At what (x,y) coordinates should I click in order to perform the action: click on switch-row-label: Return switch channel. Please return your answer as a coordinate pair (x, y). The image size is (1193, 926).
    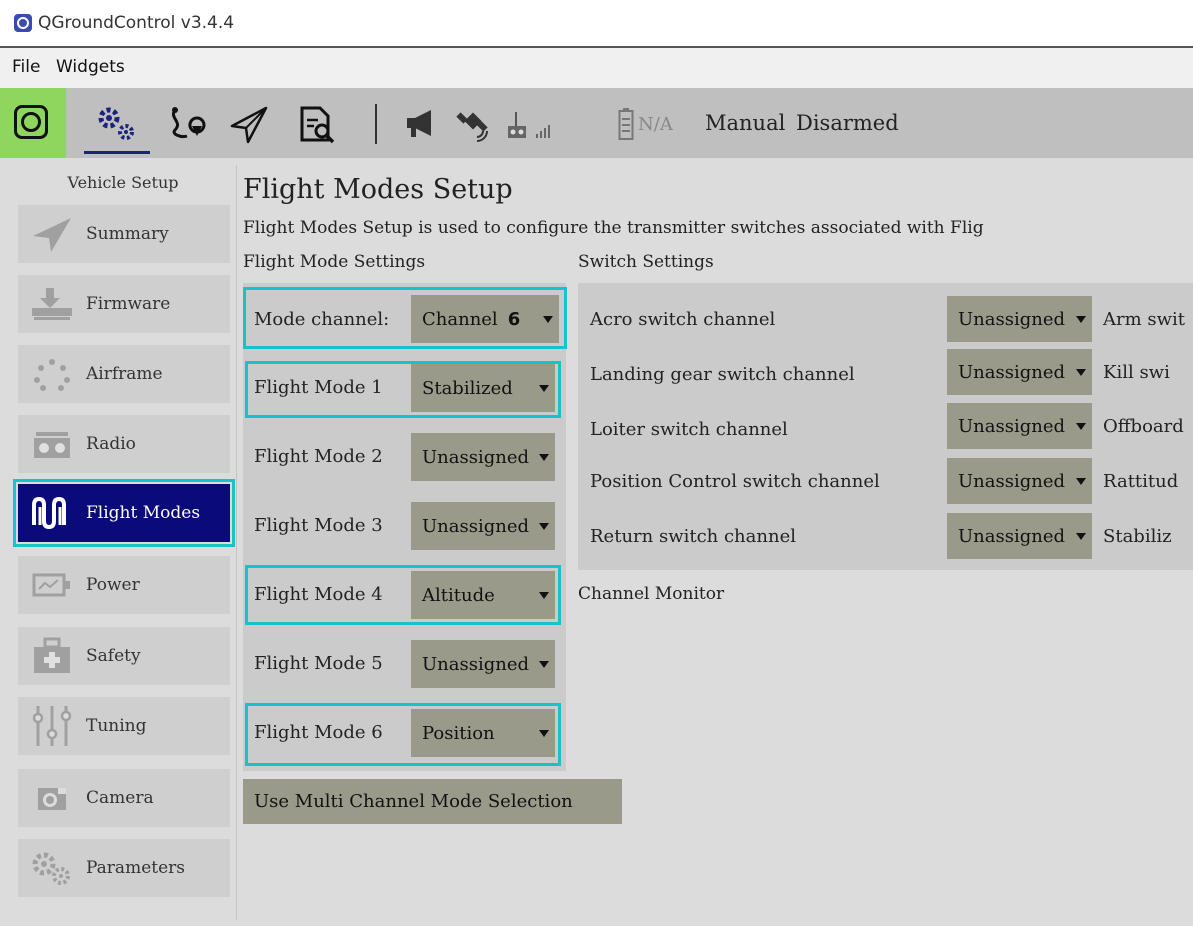
    Looking at the image, I should click on (693, 536).